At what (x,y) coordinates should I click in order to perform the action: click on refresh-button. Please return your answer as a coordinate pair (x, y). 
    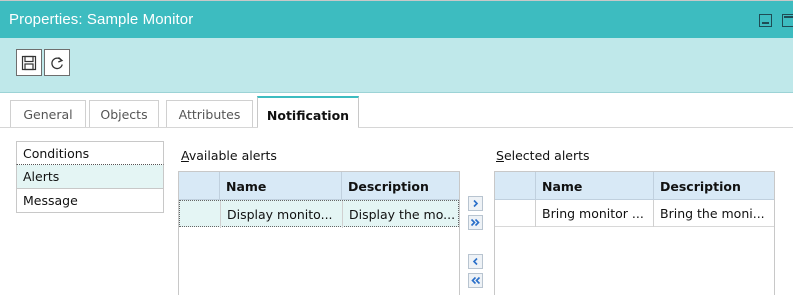
    Looking at the image, I should click on (57, 62).